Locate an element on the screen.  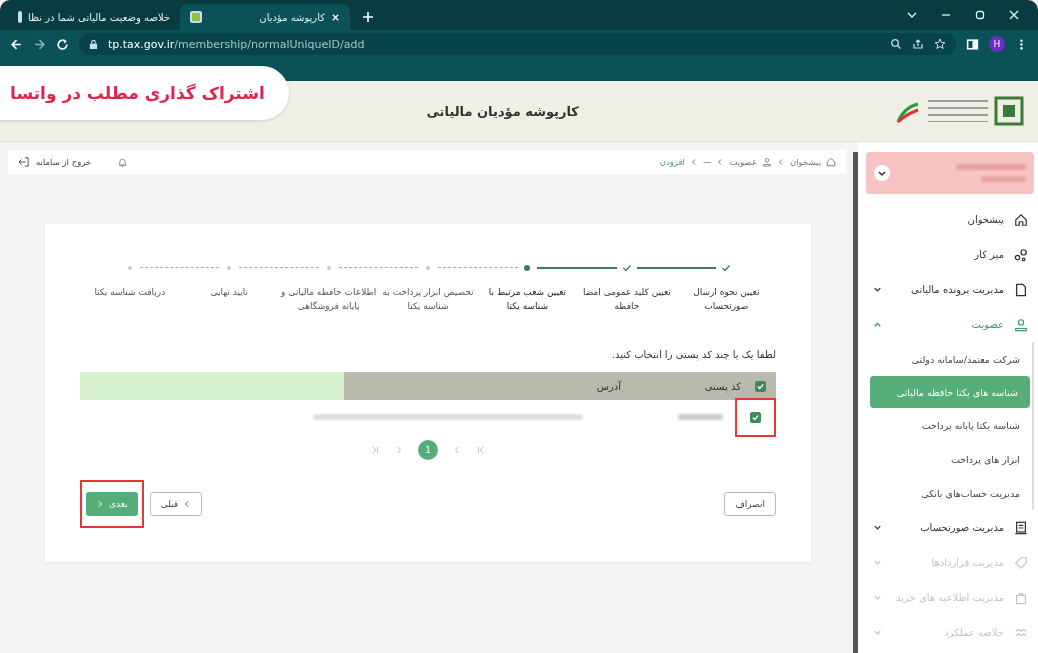
column-header: آدرس is located at coordinates (608, 386).